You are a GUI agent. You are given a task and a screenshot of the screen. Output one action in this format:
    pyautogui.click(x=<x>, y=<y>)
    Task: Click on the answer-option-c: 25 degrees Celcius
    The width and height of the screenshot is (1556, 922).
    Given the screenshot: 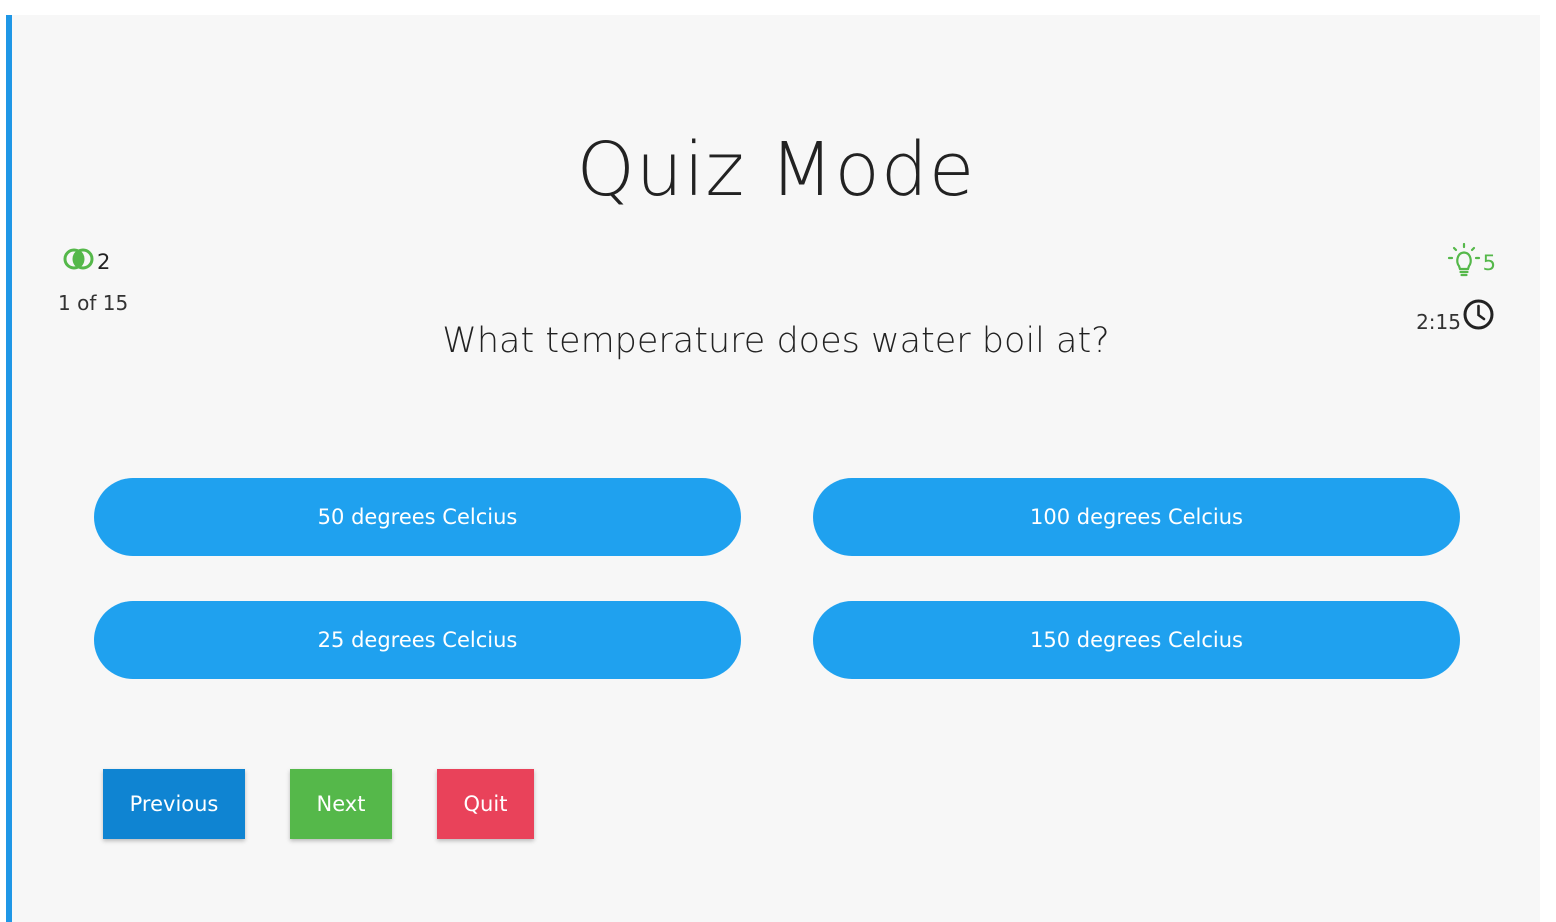 What is the action you would take?
    pyautogui.click(x=417, y=640)
    